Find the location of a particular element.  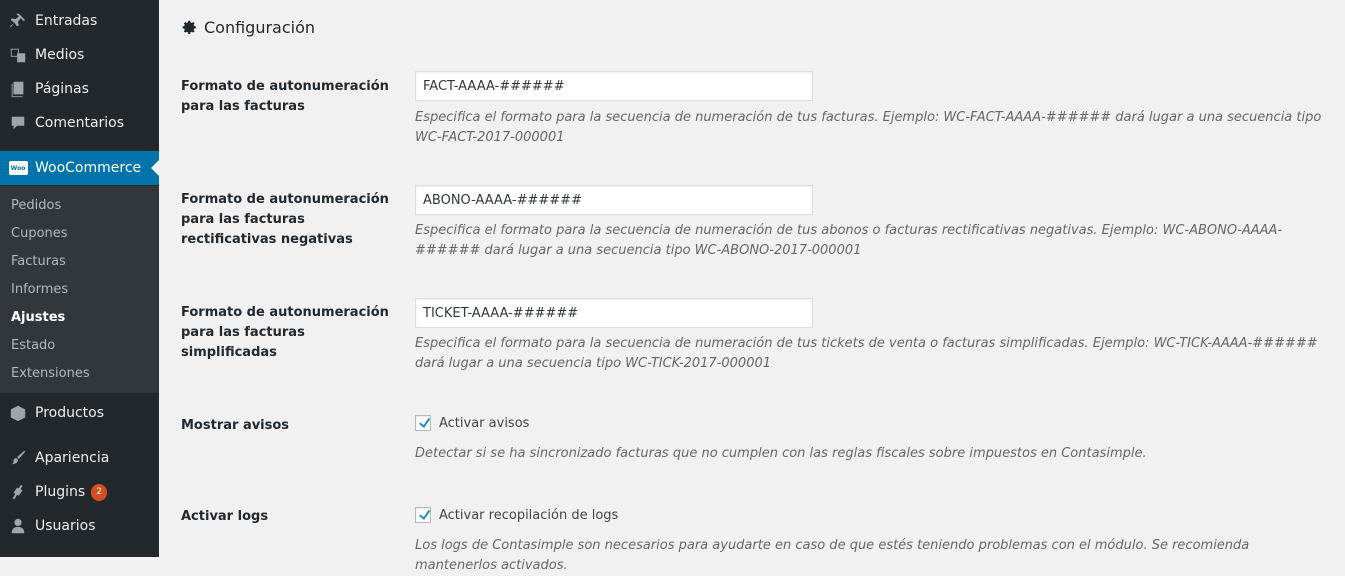

media-icon is located at coordinates (18, 55).